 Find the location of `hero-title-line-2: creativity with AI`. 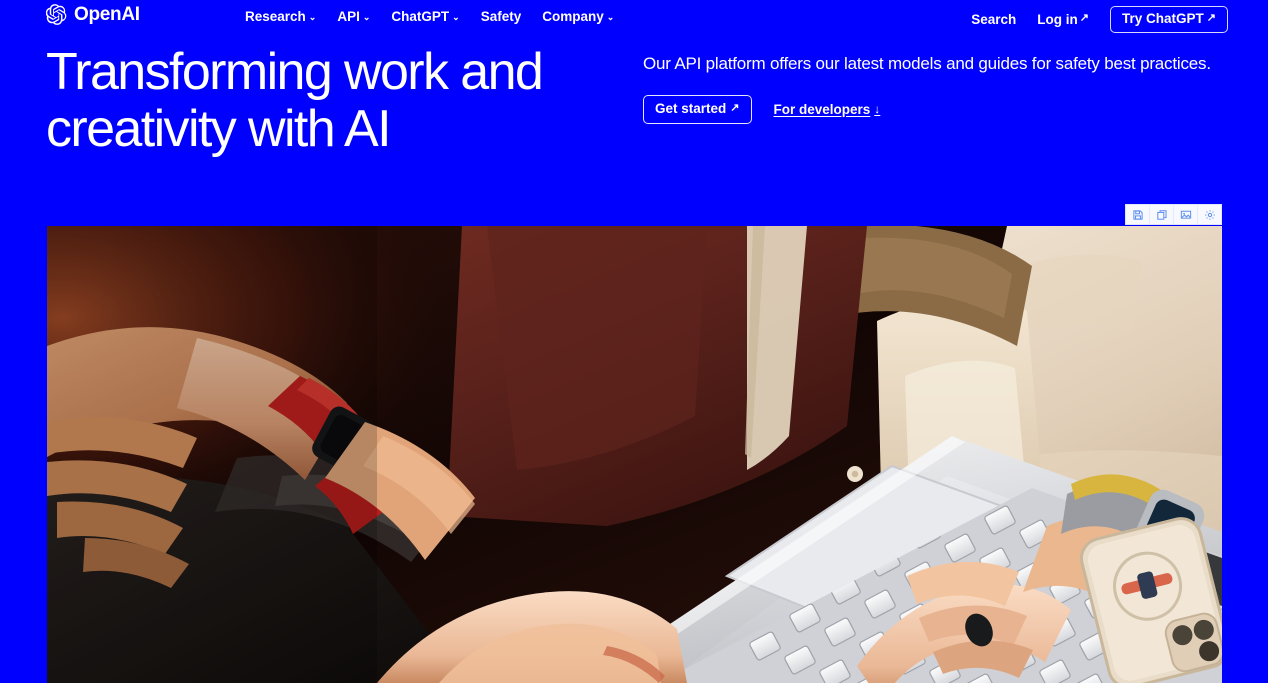

hero-title-line-2: creativity with AI is located at coordinates (219, 129).